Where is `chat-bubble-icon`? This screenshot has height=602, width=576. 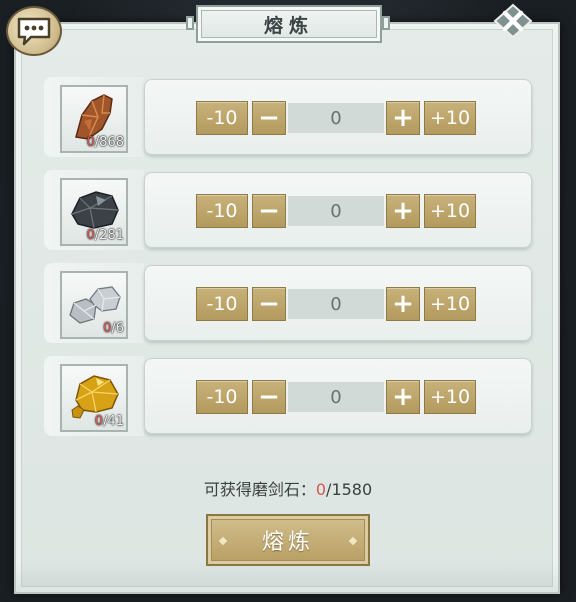 chat-bubble-icon is located at coordinates (34, 31).